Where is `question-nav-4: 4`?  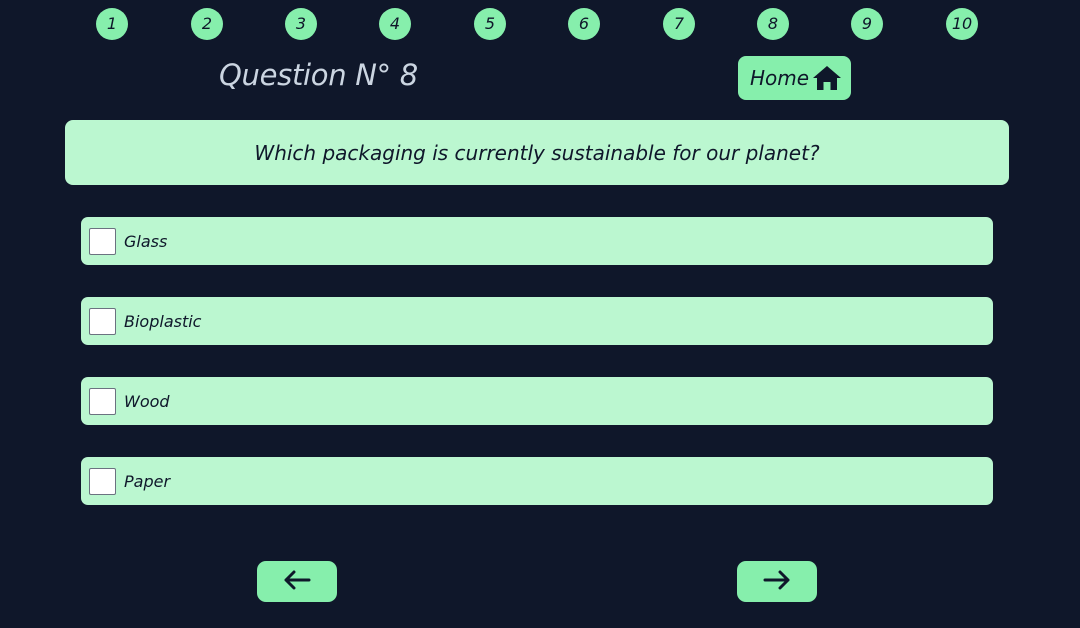
question-nav-4: 4 is located at coordinates (395, 24).